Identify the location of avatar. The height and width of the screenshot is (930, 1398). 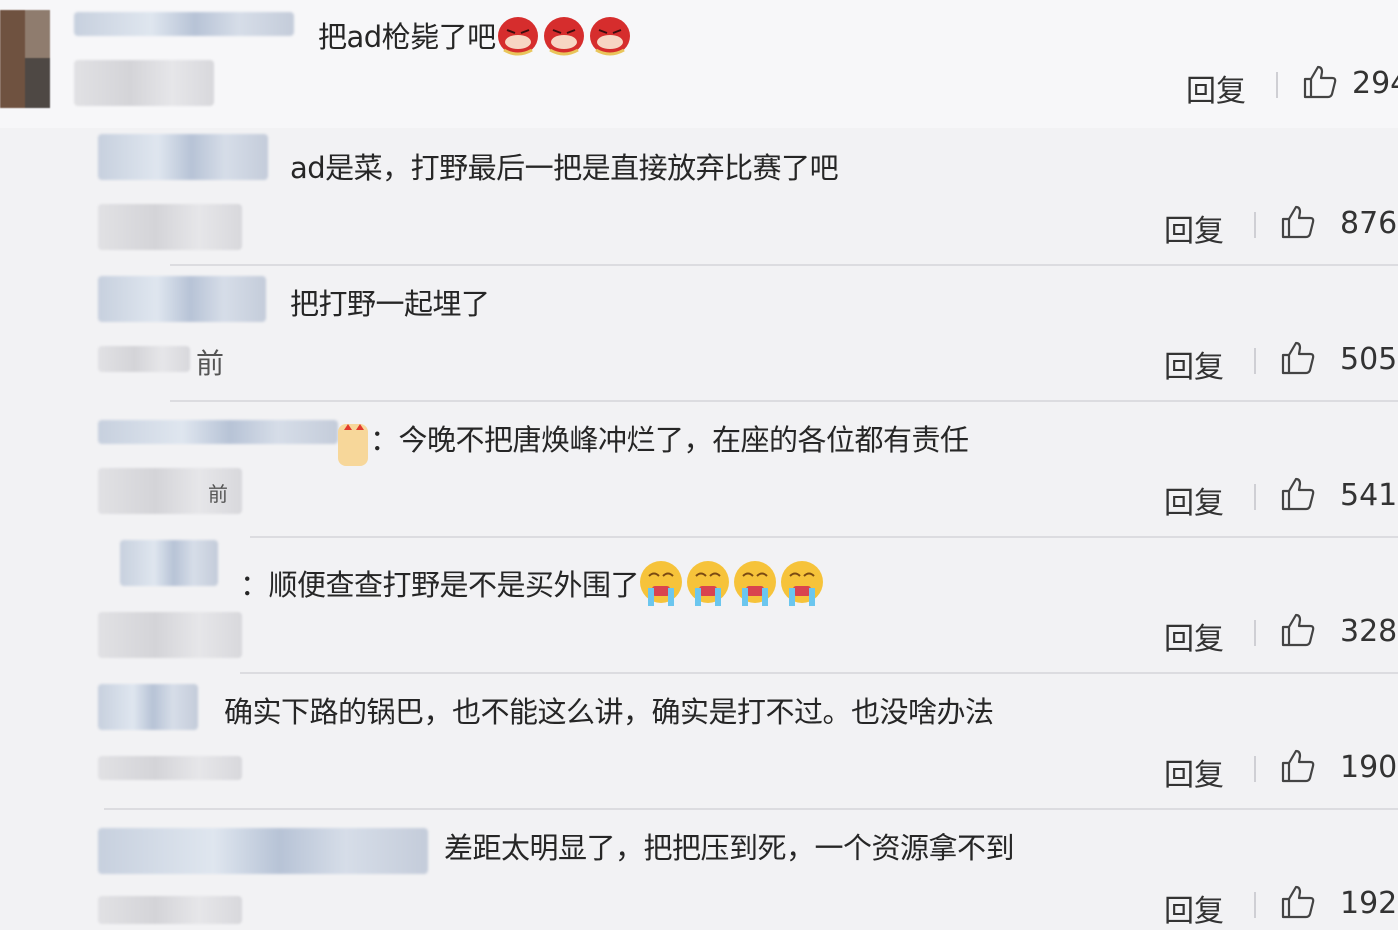
(25, 59).